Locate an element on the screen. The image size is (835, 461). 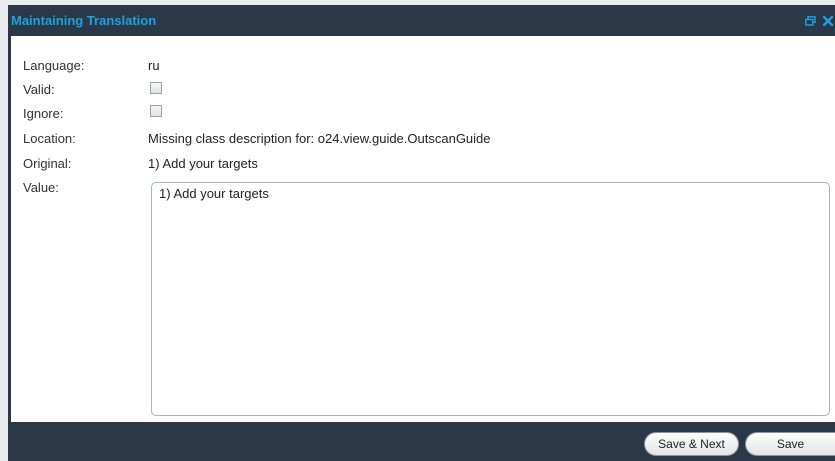
location-label: Location: is located at coordinates (49, 138).